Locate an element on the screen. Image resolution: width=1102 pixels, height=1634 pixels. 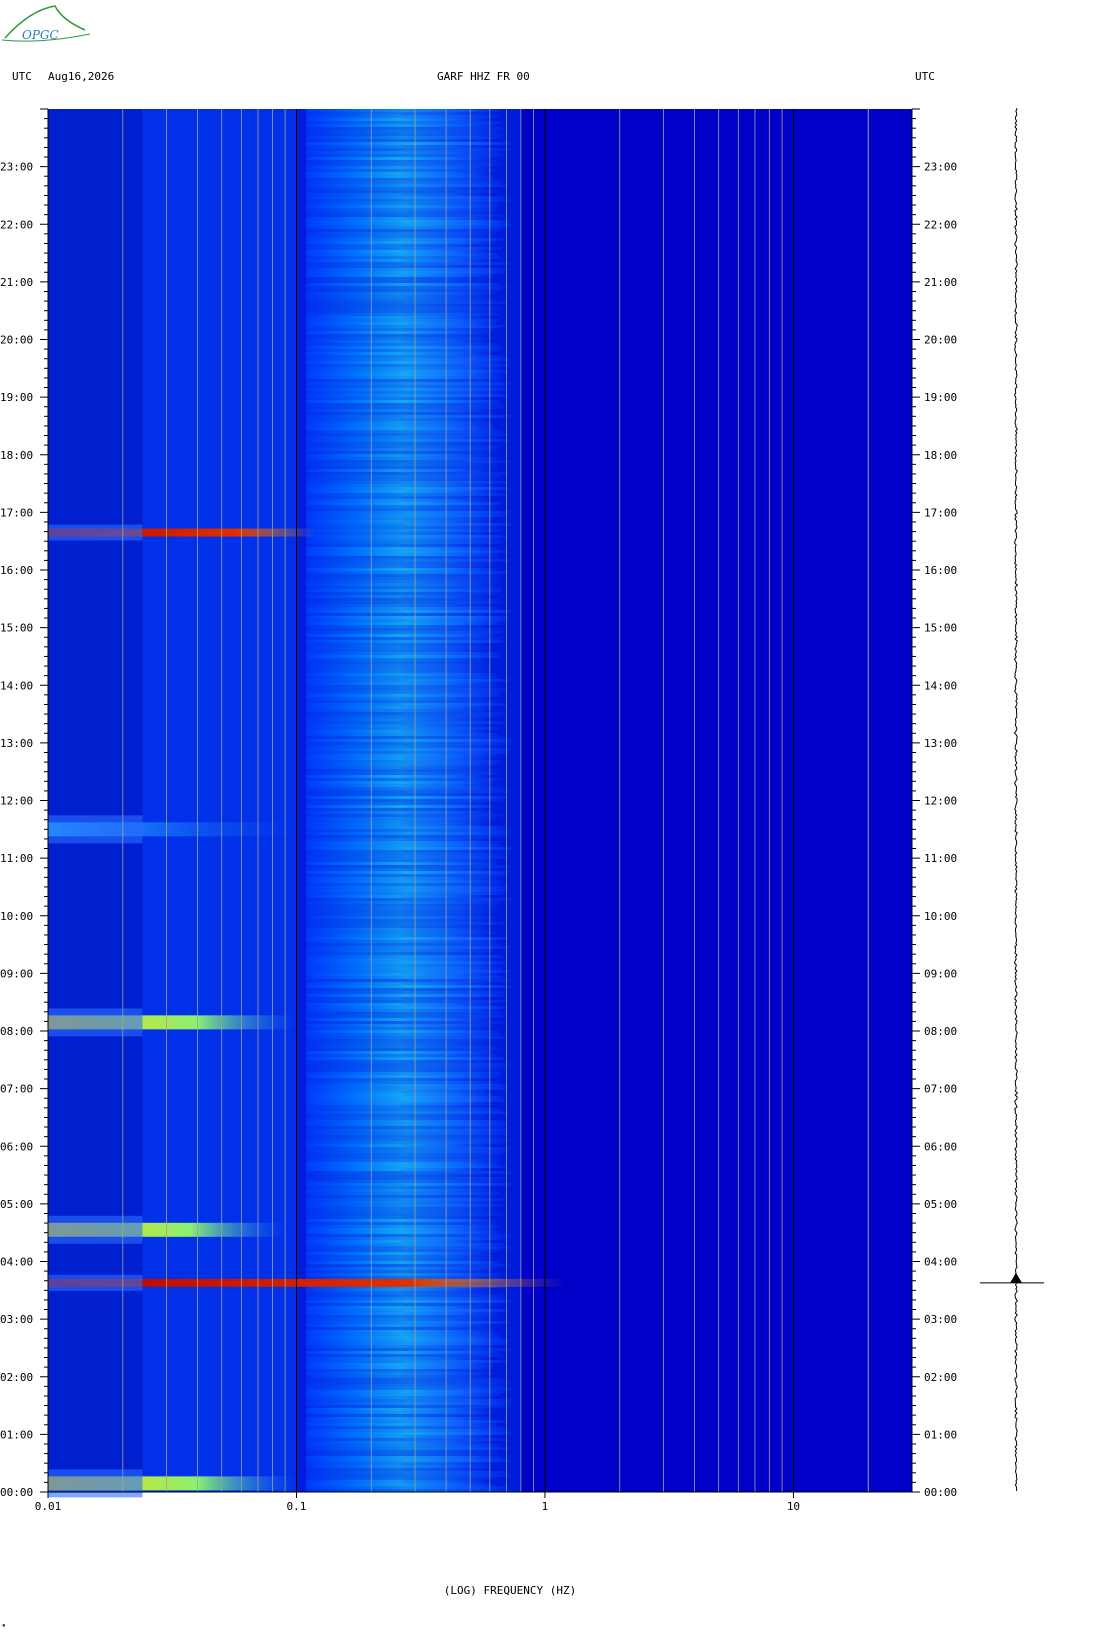
y-tick-label-right: 23:00 is located at coordinates (940, 167).